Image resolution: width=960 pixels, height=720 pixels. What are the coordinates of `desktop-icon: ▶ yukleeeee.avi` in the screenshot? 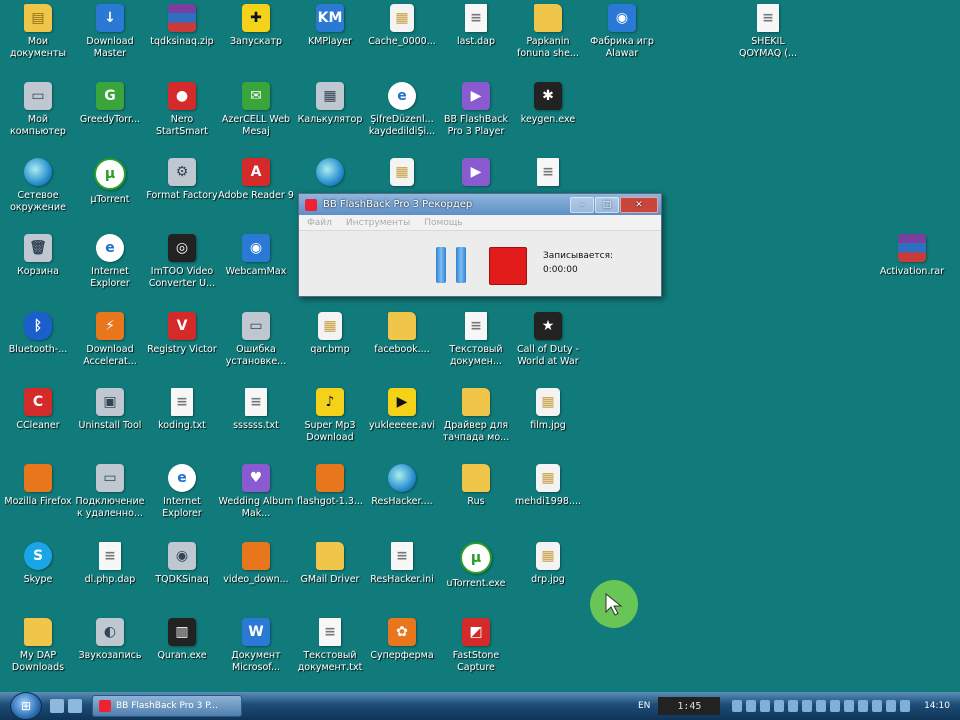 It's located at (402, 423).